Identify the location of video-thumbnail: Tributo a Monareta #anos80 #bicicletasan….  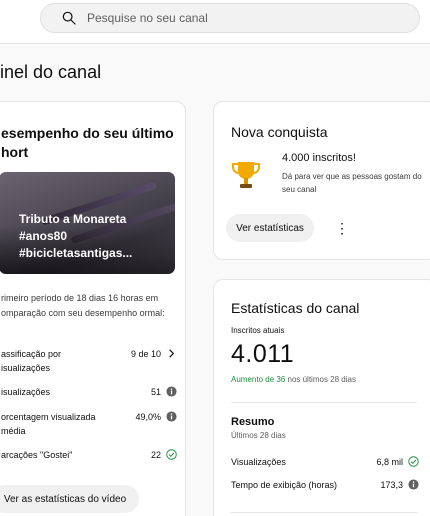
(87, 223).